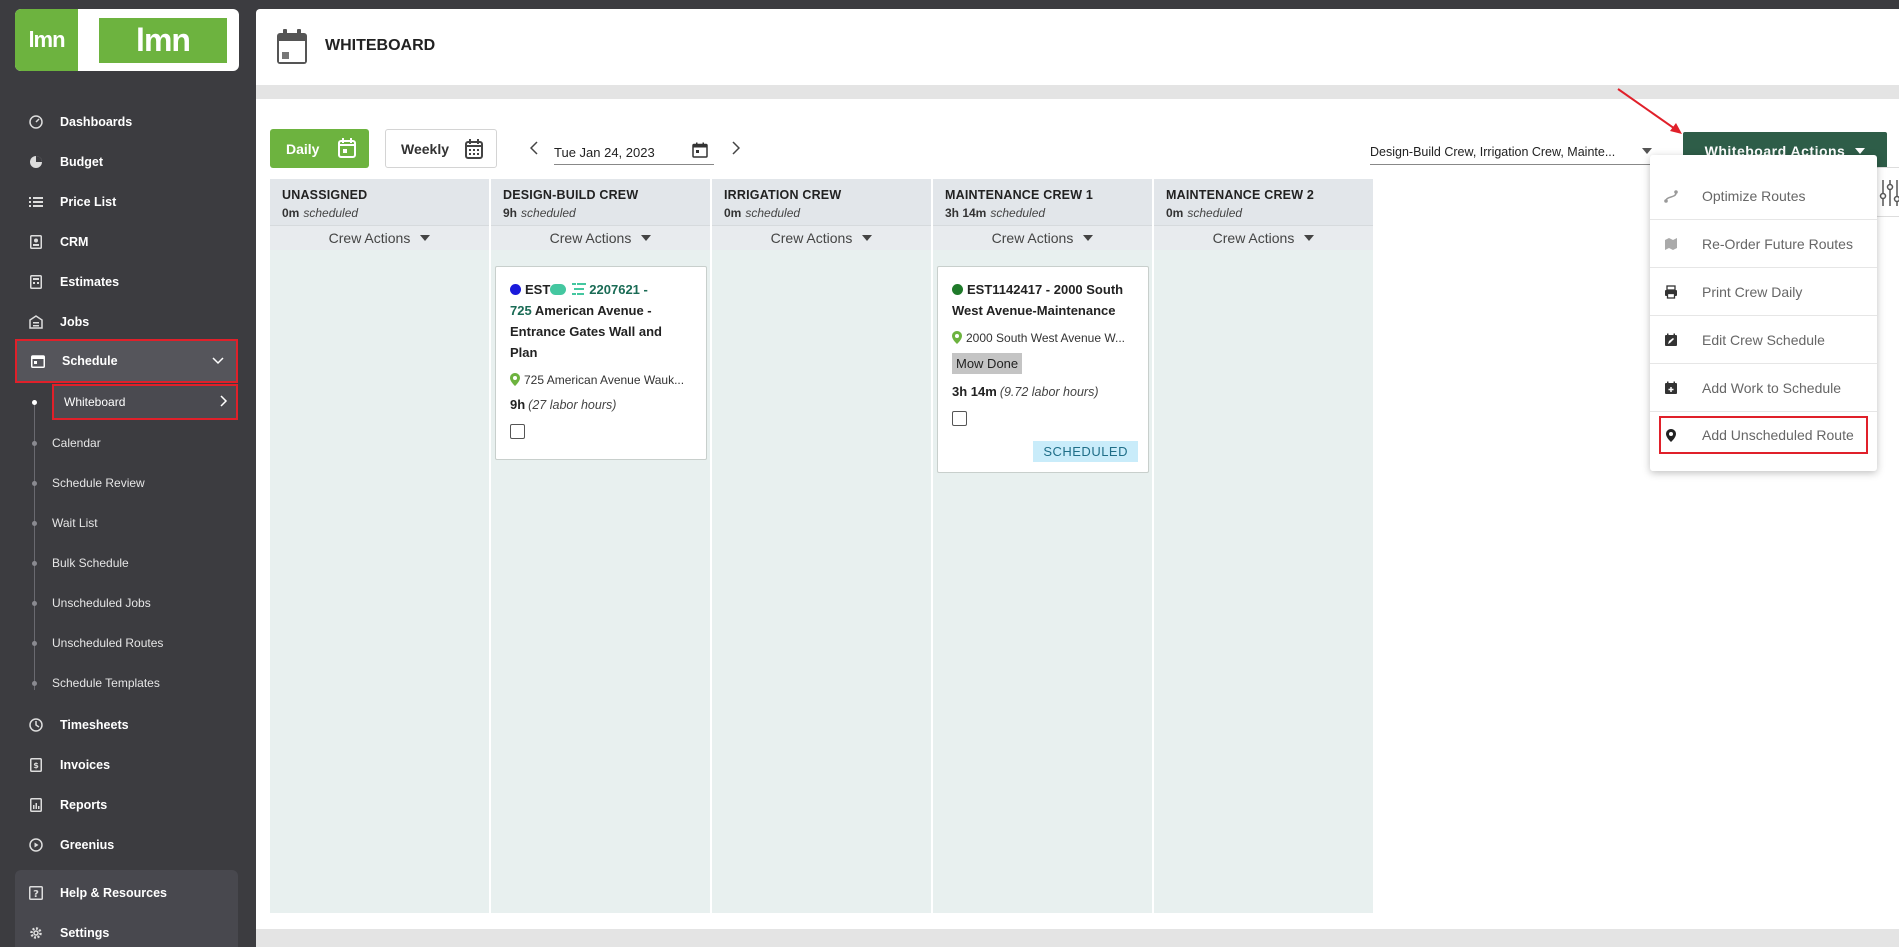 This screenshot has height=947, width=1899. What do you see at coordinates (126, 930) in the screenshot?
I see `sidebar-item-settings: Settings` at bounding box center [126, 930].